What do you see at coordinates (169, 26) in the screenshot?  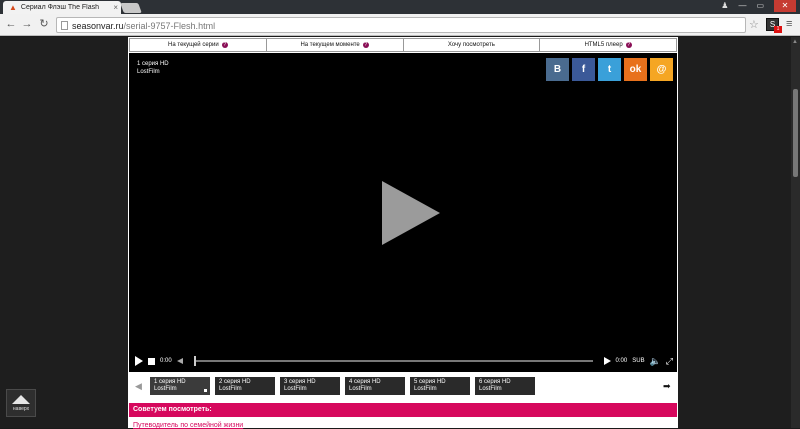 I see `url-path: /serial-9757-Flesh.html` at bounding box center [169, 26].